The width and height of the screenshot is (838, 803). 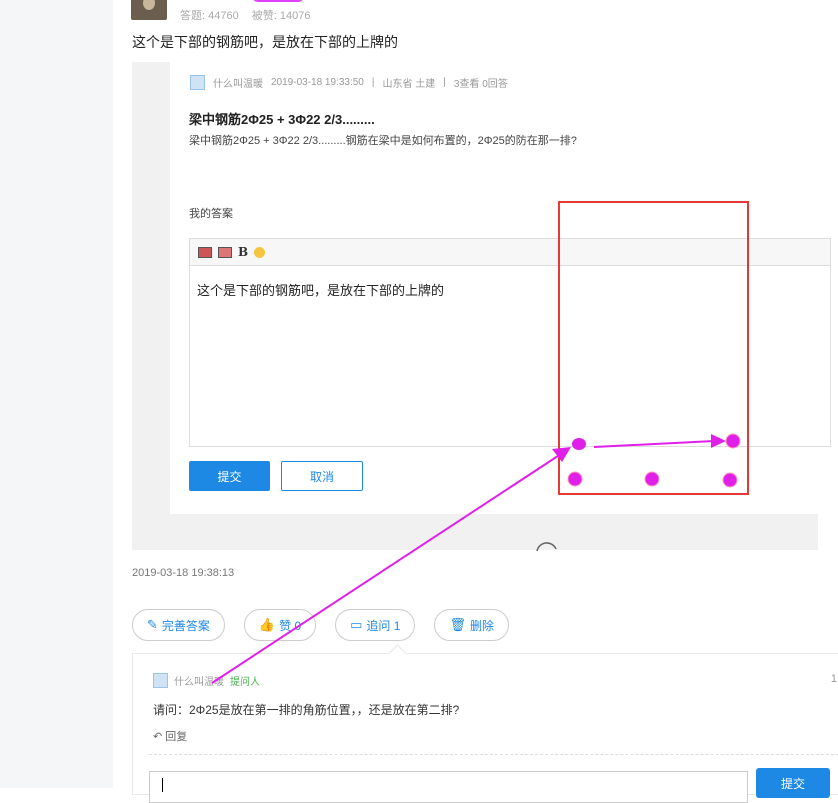 I want to click on question-user: 什么叫温暖, so click(x=238, y=84).